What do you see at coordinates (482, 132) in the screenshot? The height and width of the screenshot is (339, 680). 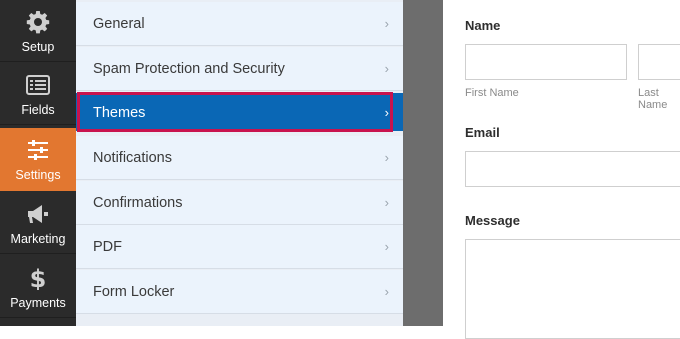 I see `email-field-label: Email` at bounding box center [482, 132].